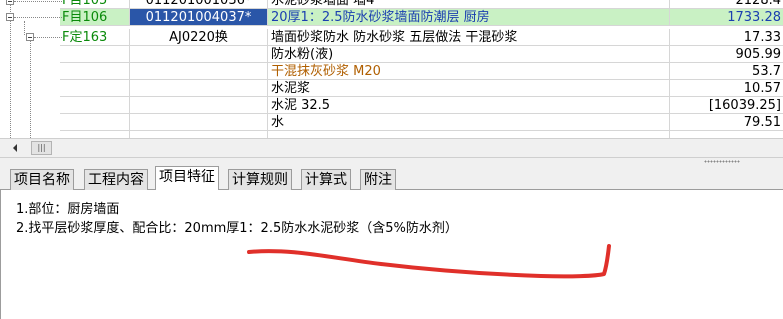 The image size is (783, 319). Describe the element at coordinates (326, 179) in the screenshot. I see `tab-calc-formula: 计算式` at that location.